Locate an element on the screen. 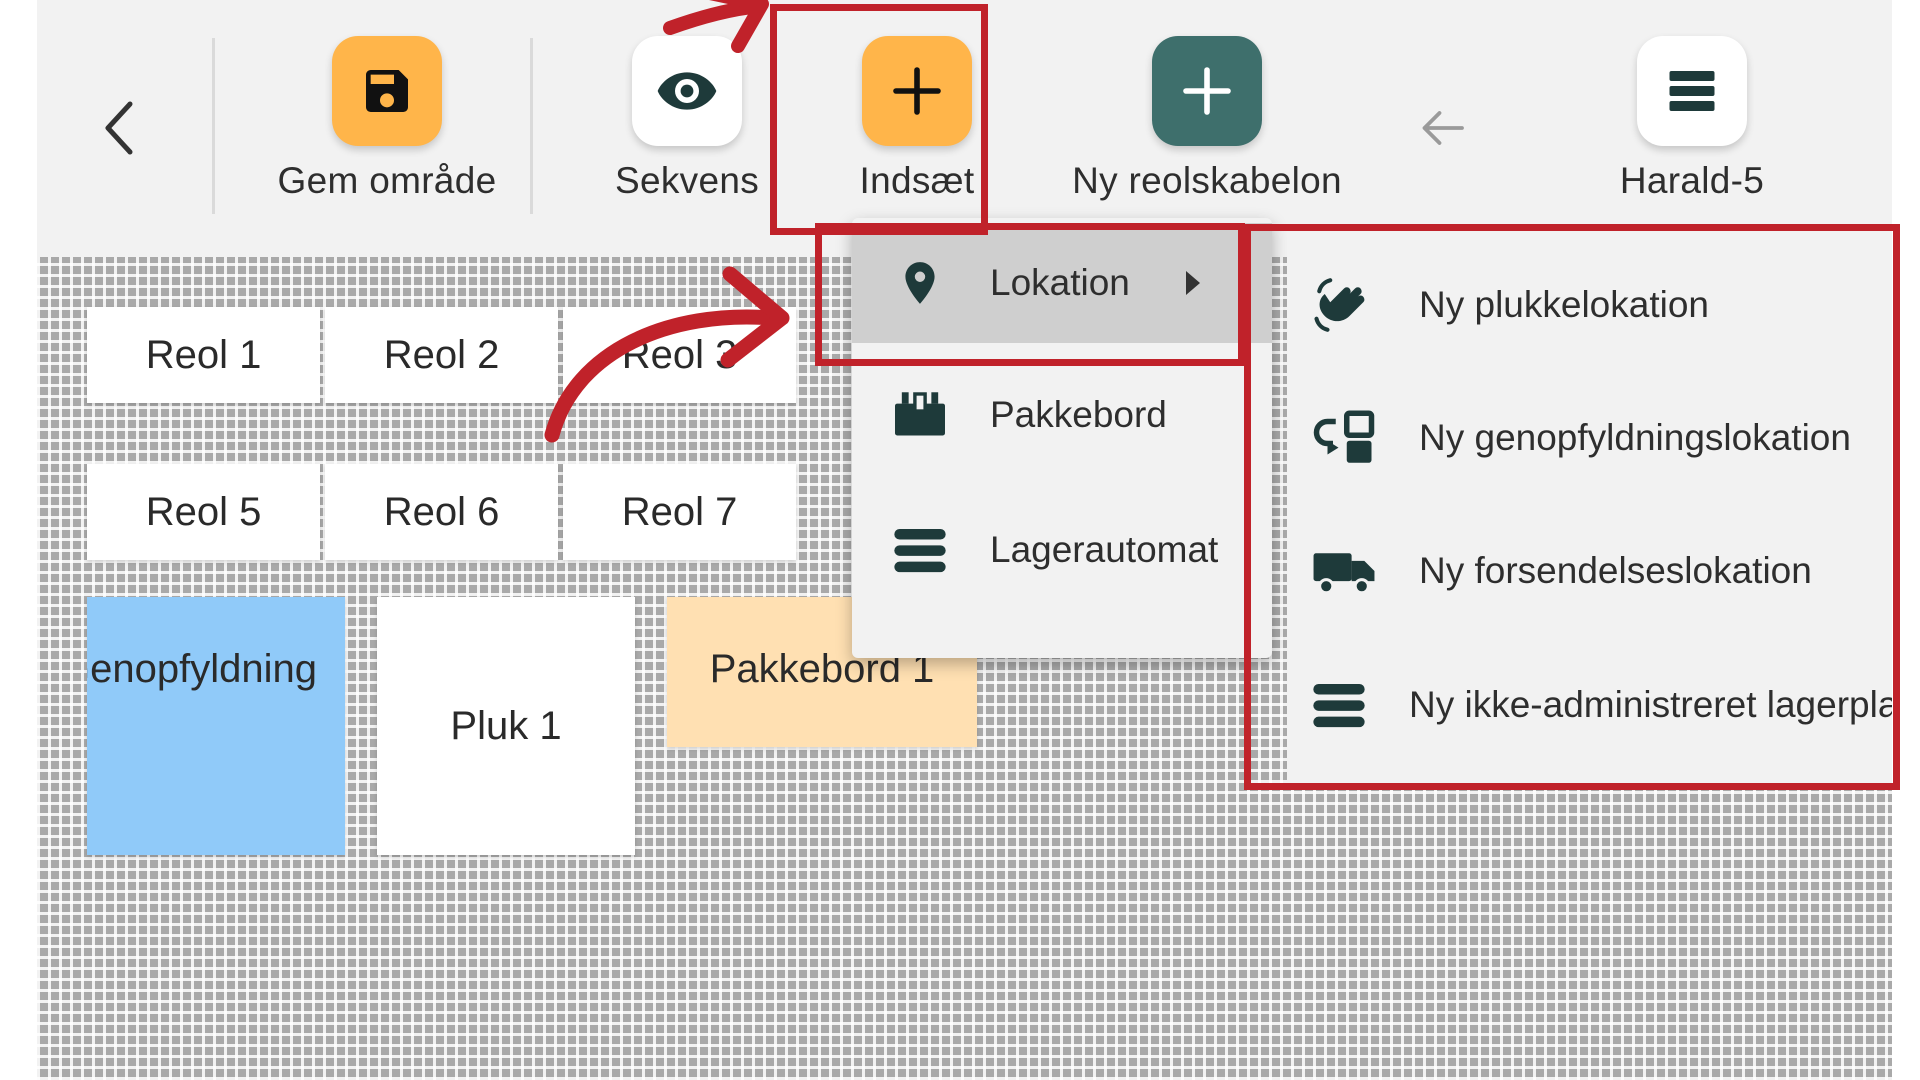 The width and height of the screenshot is (1920, 1080). save-button-face is located at coordinates (387, 91).